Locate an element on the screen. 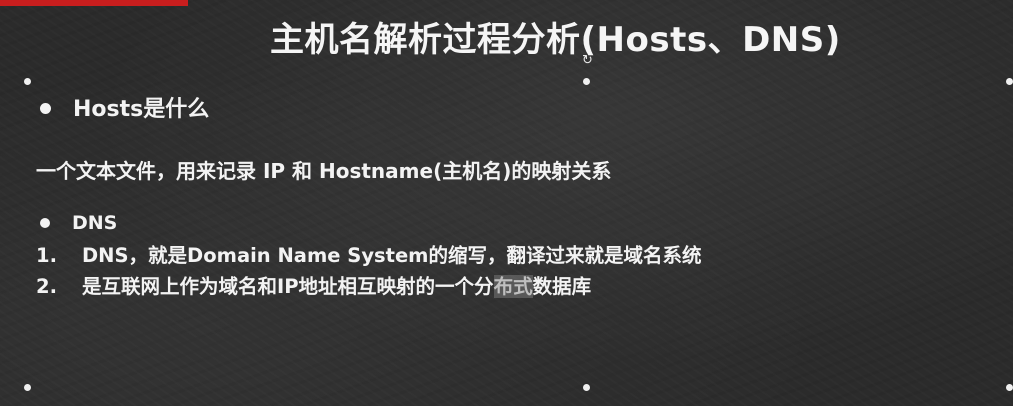 The image size is (1013, 406). dns-list-item: 2. 是互联网上作为域名和IP地址相互映射的一个分布式数据库 is located at coordinates (313, 284).